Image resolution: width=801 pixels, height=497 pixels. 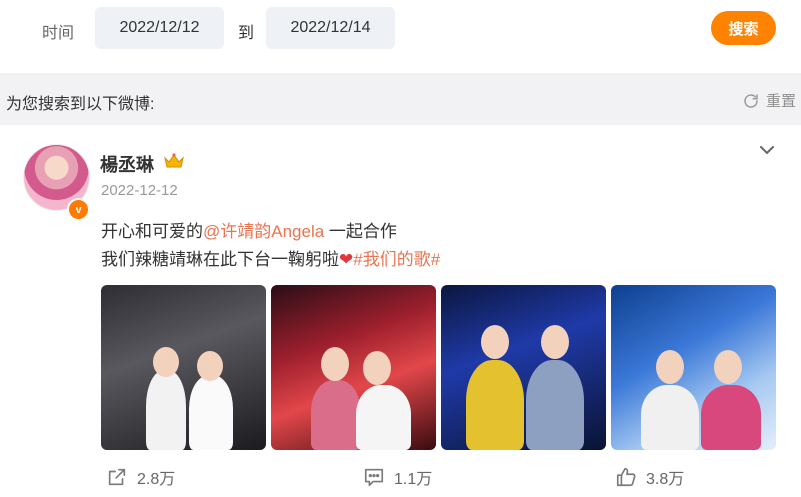 I want to click on post-text-segment: 开心和可爱的, so click(x=152, y=231).